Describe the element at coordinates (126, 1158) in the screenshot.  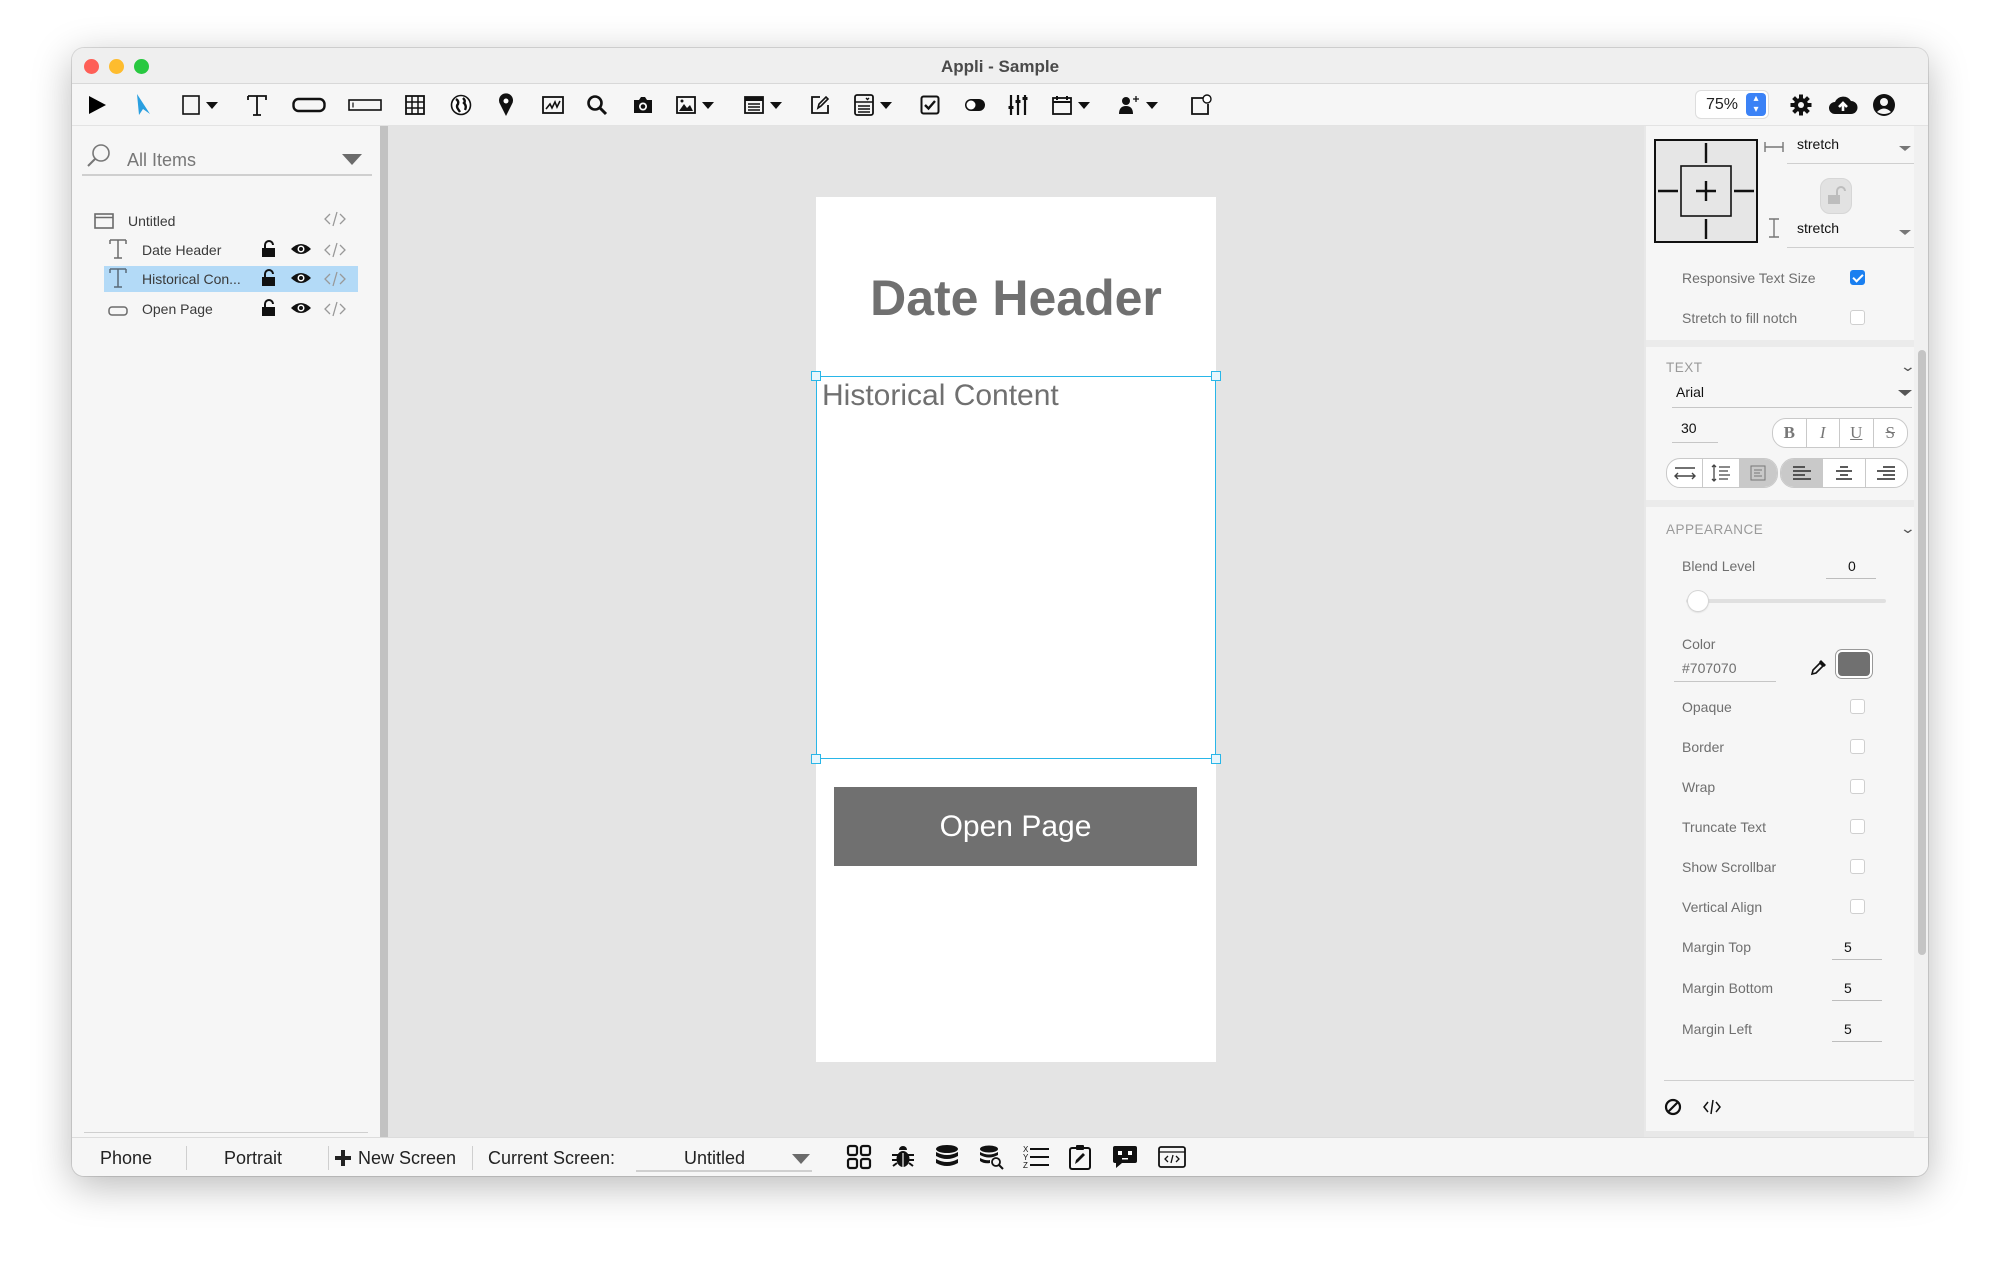
I see `device-selector: Phone` at that location.